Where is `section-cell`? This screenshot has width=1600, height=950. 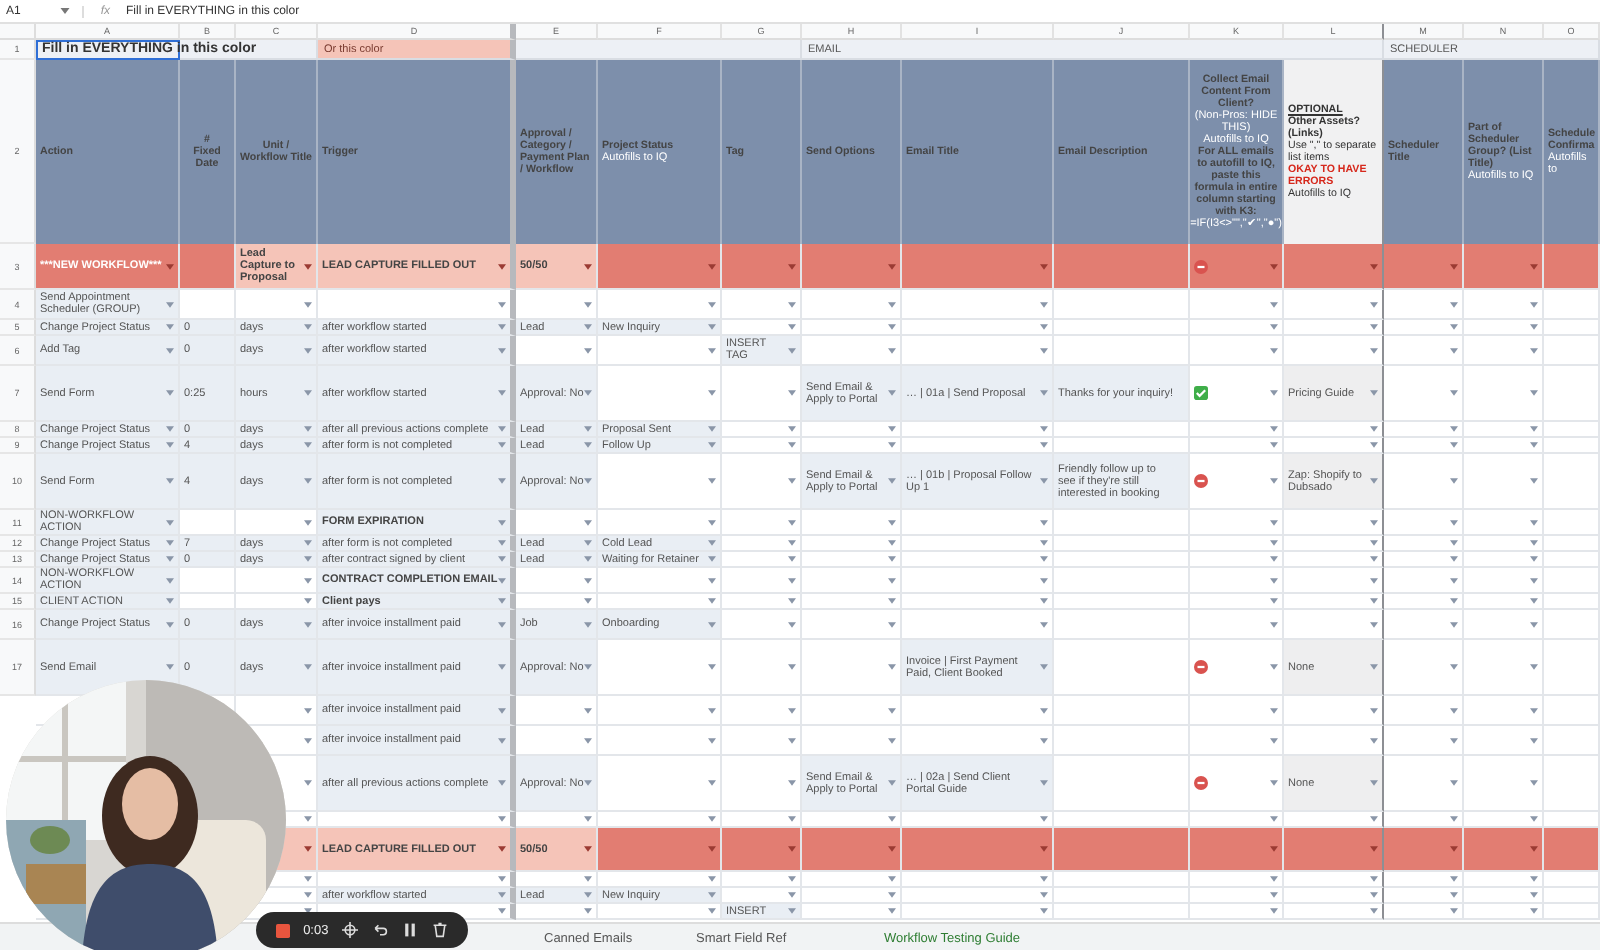 section-cell is located at coordinates (659, 50).